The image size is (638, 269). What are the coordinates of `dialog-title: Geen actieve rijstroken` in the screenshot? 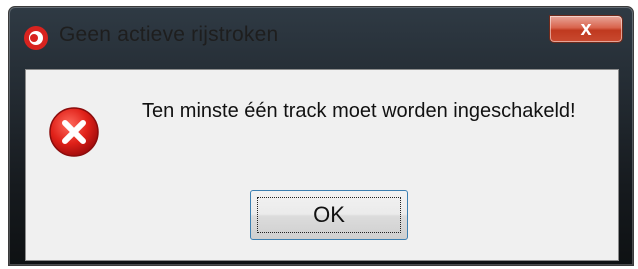 It's located at (169, 34).